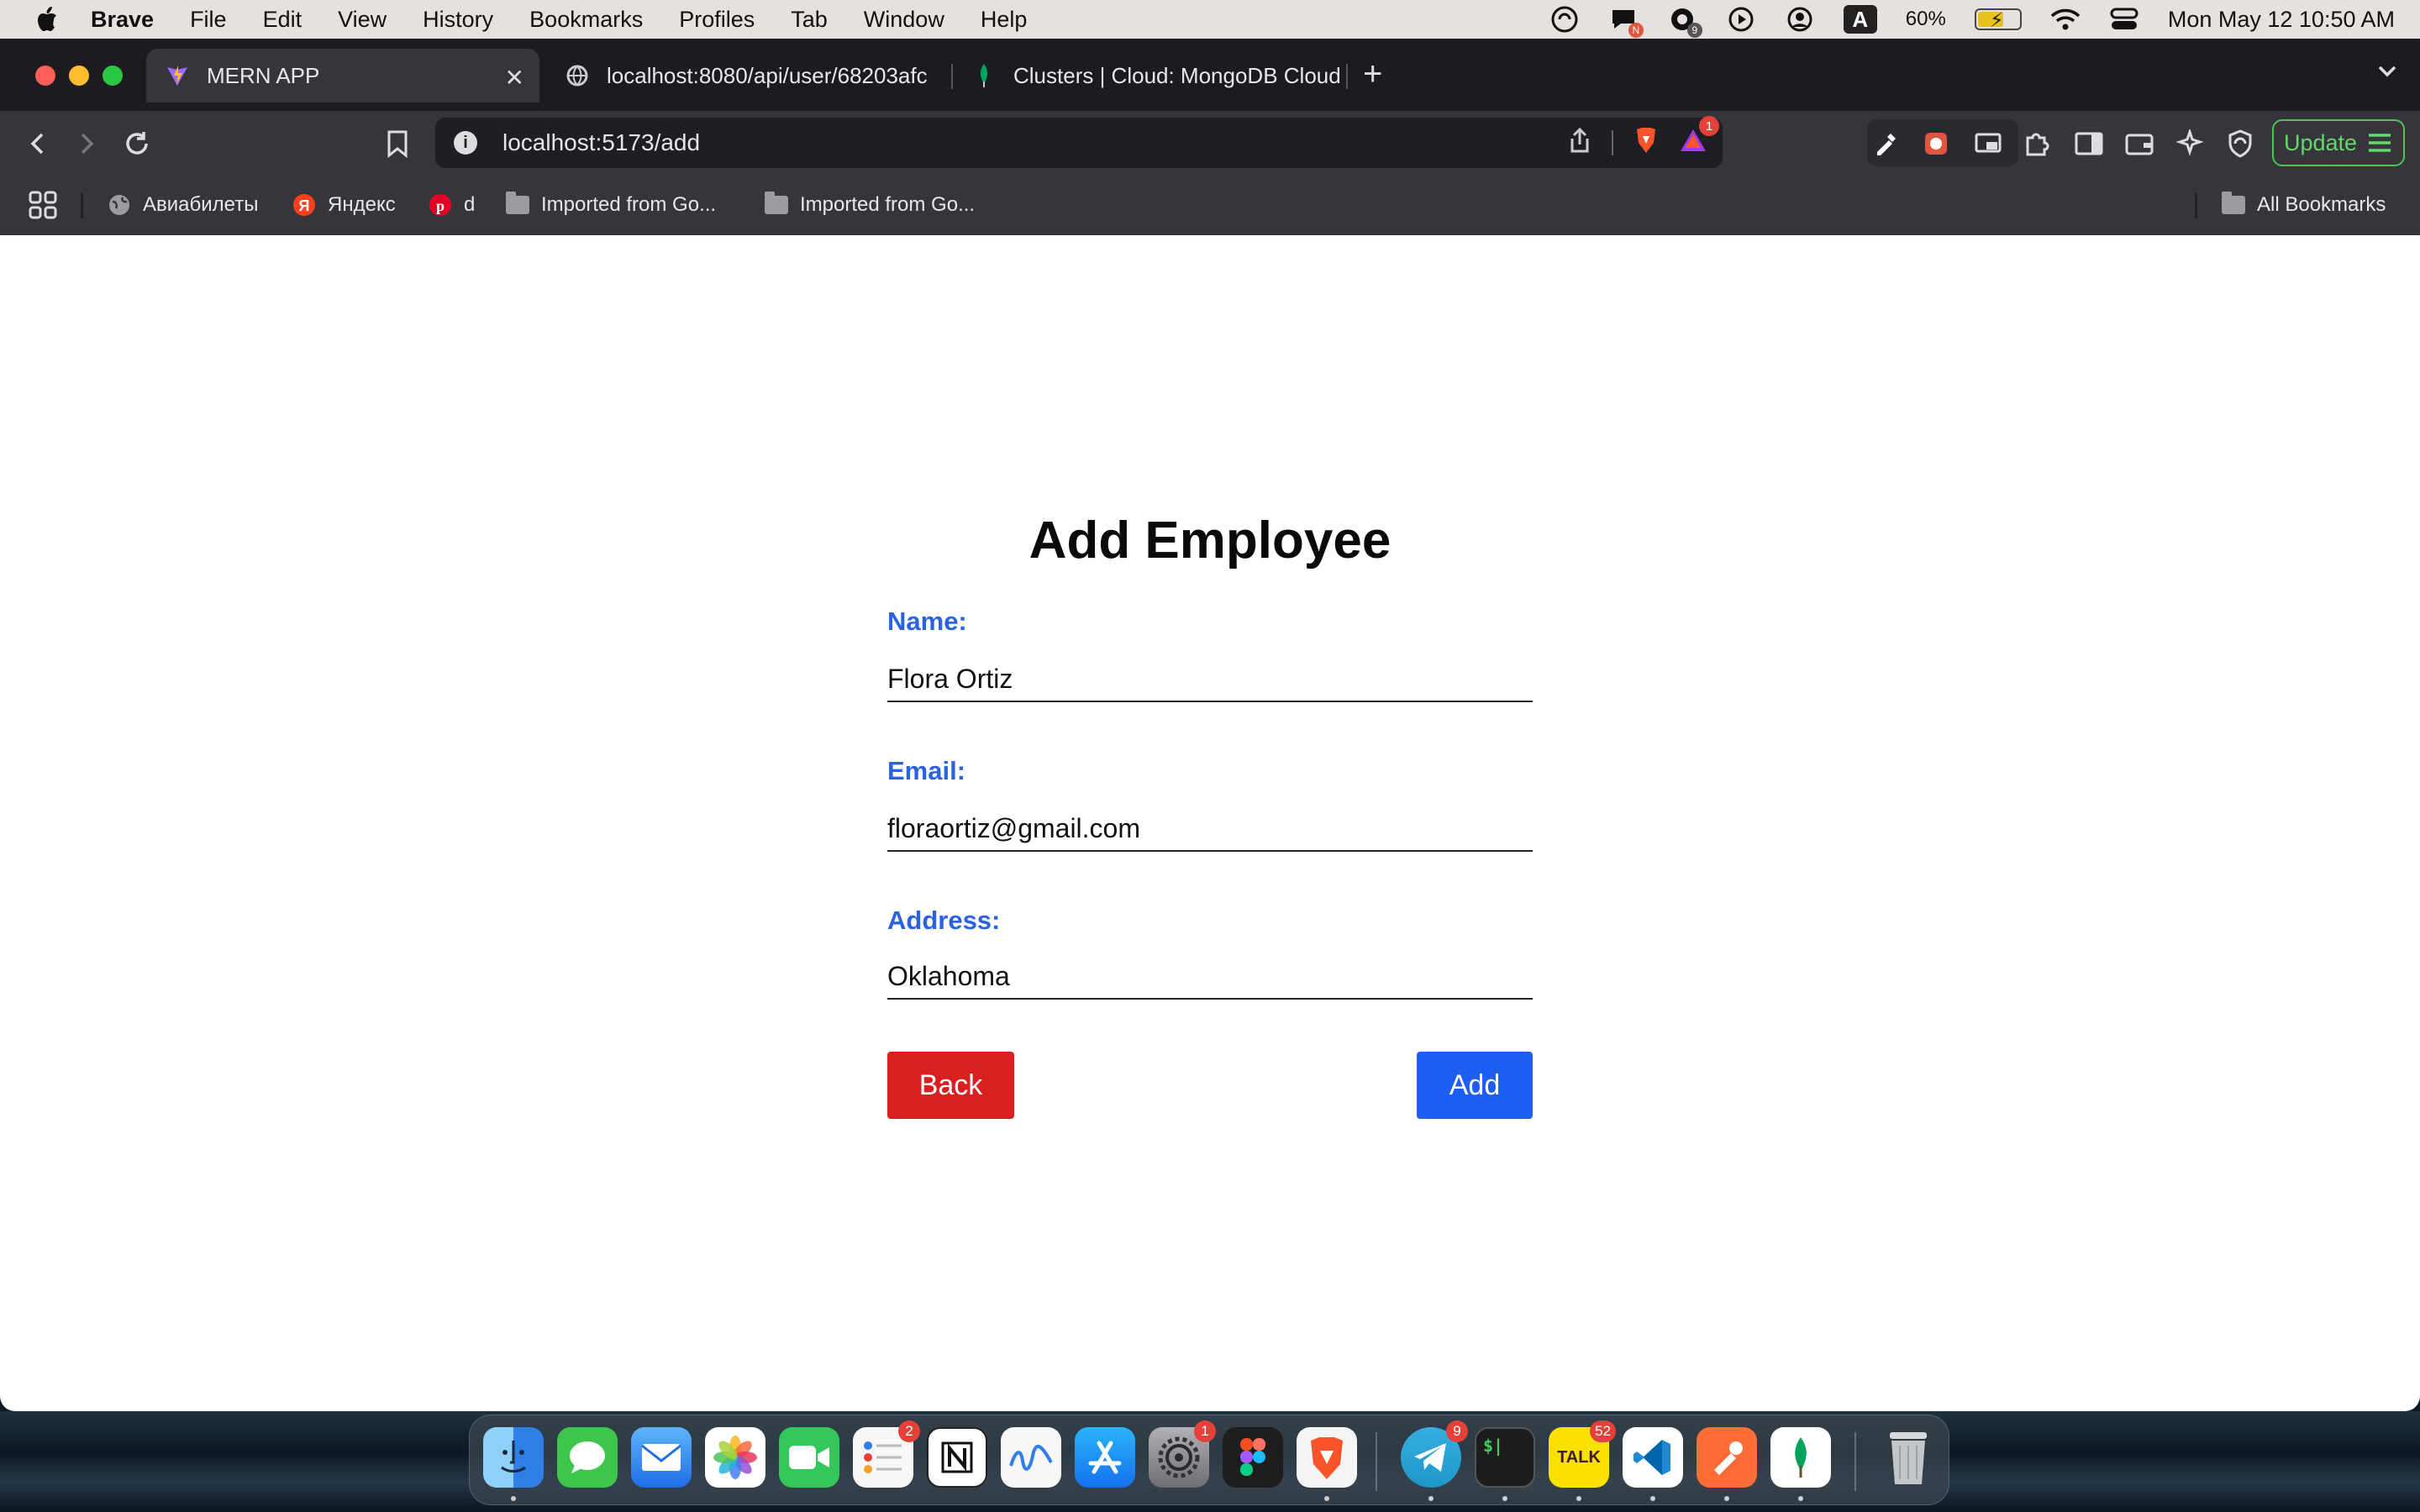 The width and height of the screenshot is (2420, 1512). What do you see at coordinates (2240, 143) in the screenshot?
I see `vpn-icon` at bounding box center [2240, 143].